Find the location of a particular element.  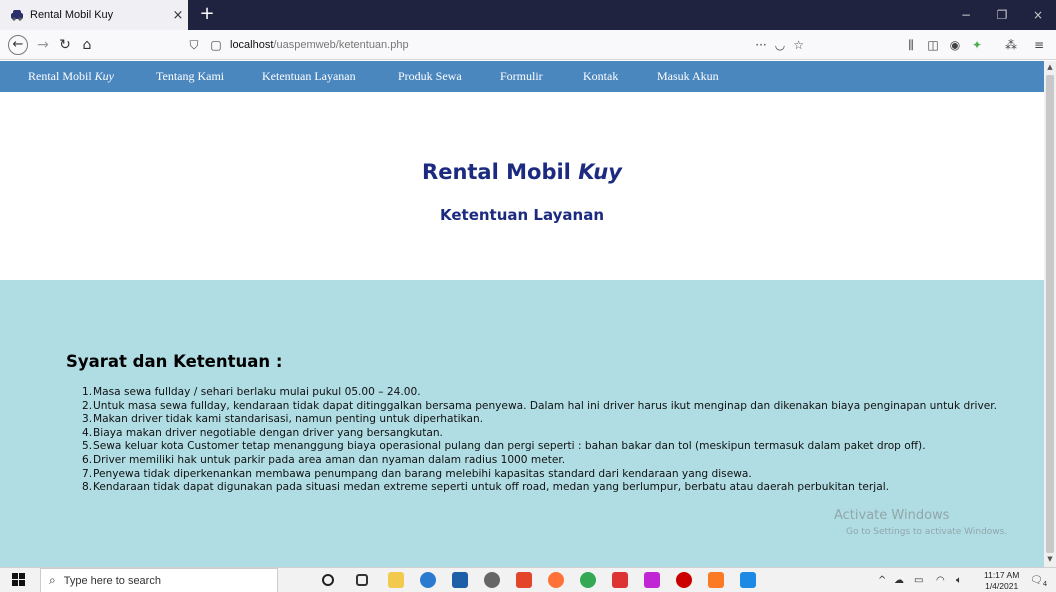

restore-icon: ❐ is located at coordinates (1002, 15).